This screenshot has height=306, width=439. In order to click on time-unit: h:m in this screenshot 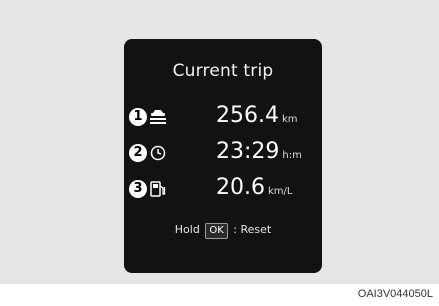, I will do `click(292, 155)`.